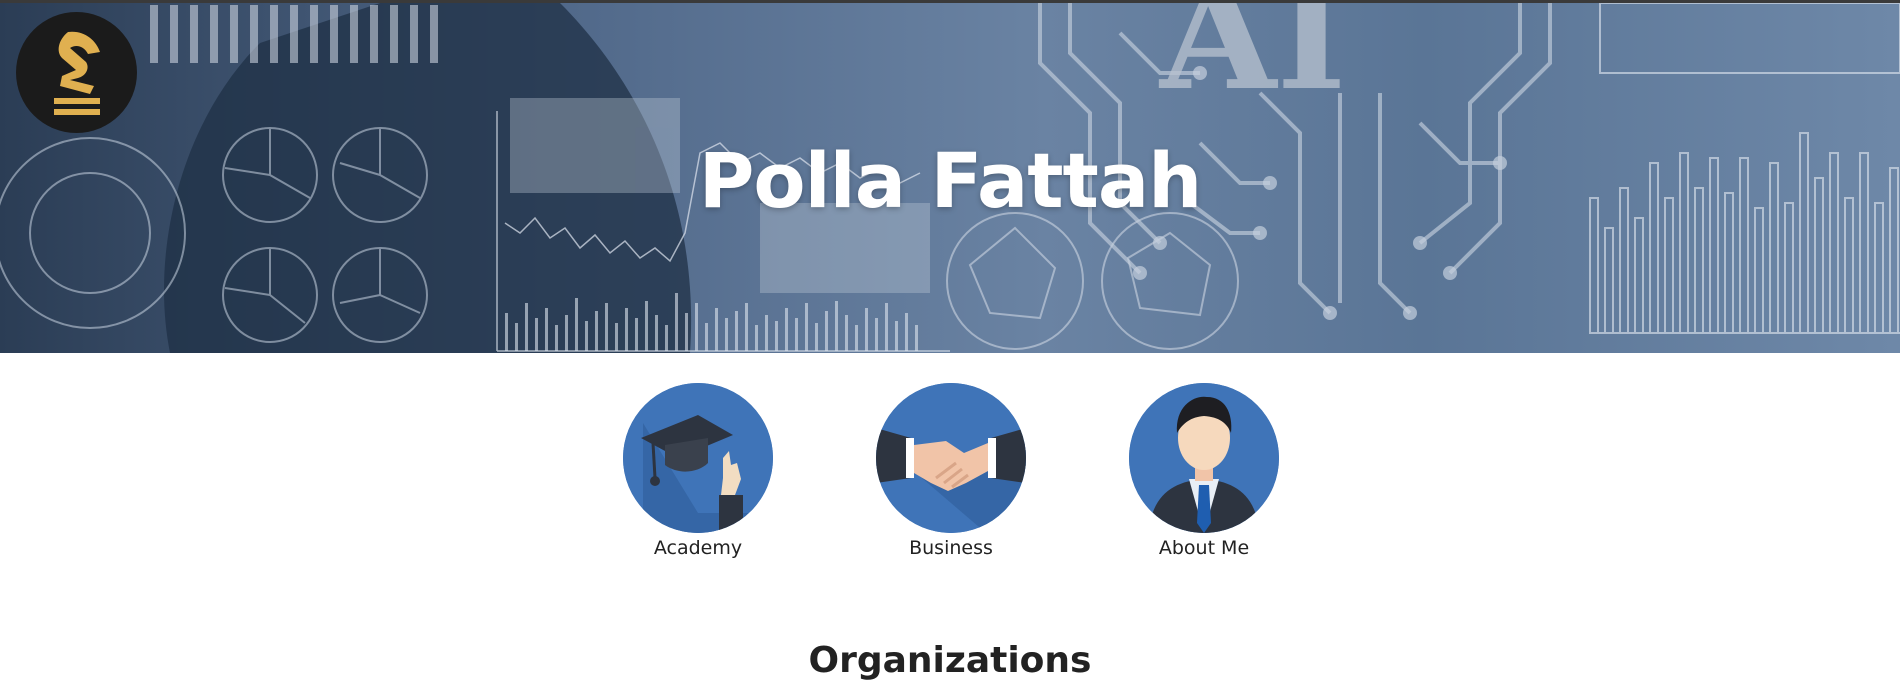  I want to click on academy-card: Academy, so click(698, 471).